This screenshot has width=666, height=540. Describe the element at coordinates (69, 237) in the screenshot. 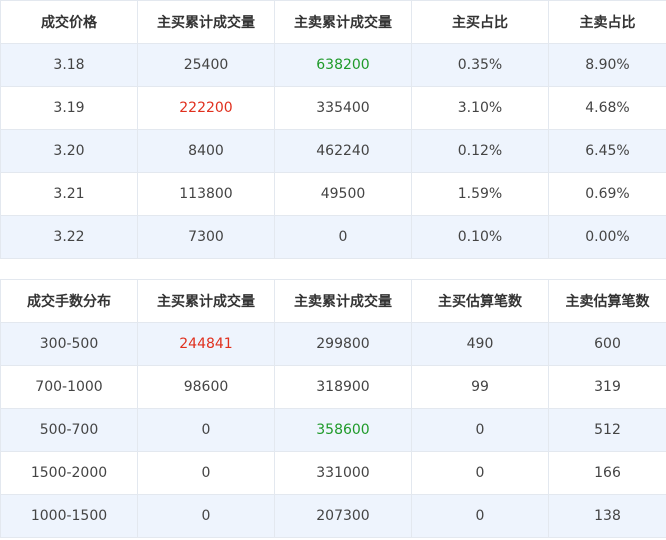

I see `cell-price: 3.22` at that location.